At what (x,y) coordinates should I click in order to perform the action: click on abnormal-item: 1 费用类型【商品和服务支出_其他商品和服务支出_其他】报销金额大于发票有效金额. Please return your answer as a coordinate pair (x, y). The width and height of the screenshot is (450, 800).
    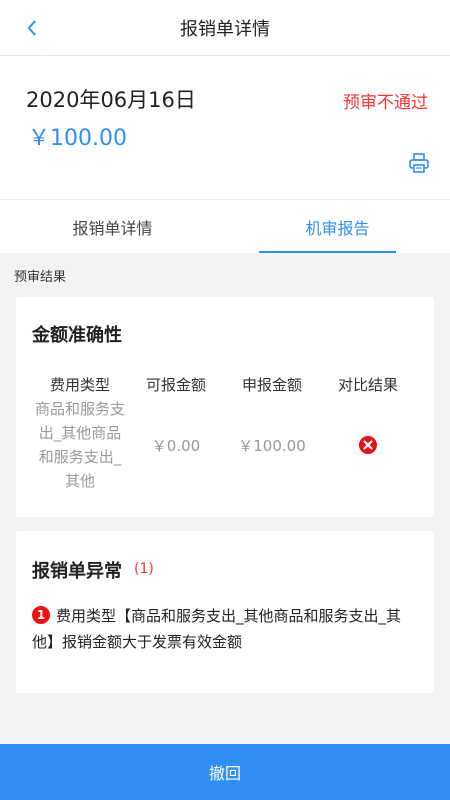
    Looking at the image, I should click on (226, 629).